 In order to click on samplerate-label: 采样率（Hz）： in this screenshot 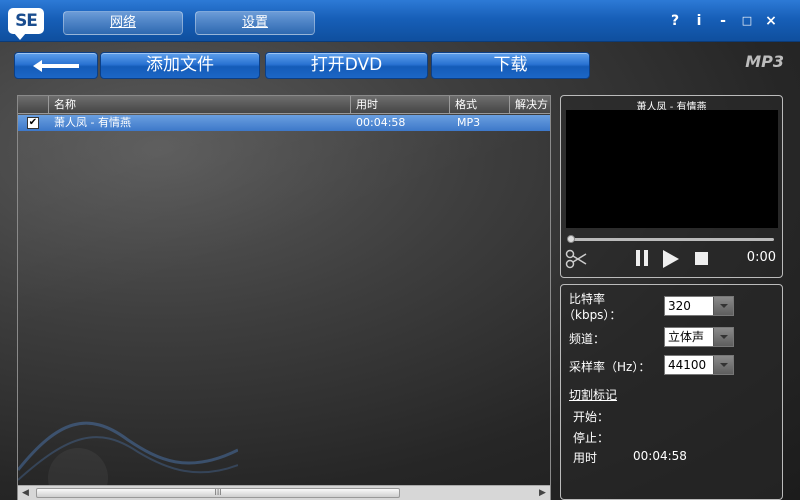, I will do `click(610, 367)`.